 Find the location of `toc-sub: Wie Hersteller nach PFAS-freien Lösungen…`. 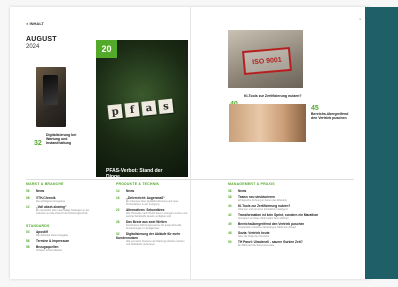

toc-sub: Wie Hersteller nach PFAS-freien Lösungen… is located at coordinates (157, 215).